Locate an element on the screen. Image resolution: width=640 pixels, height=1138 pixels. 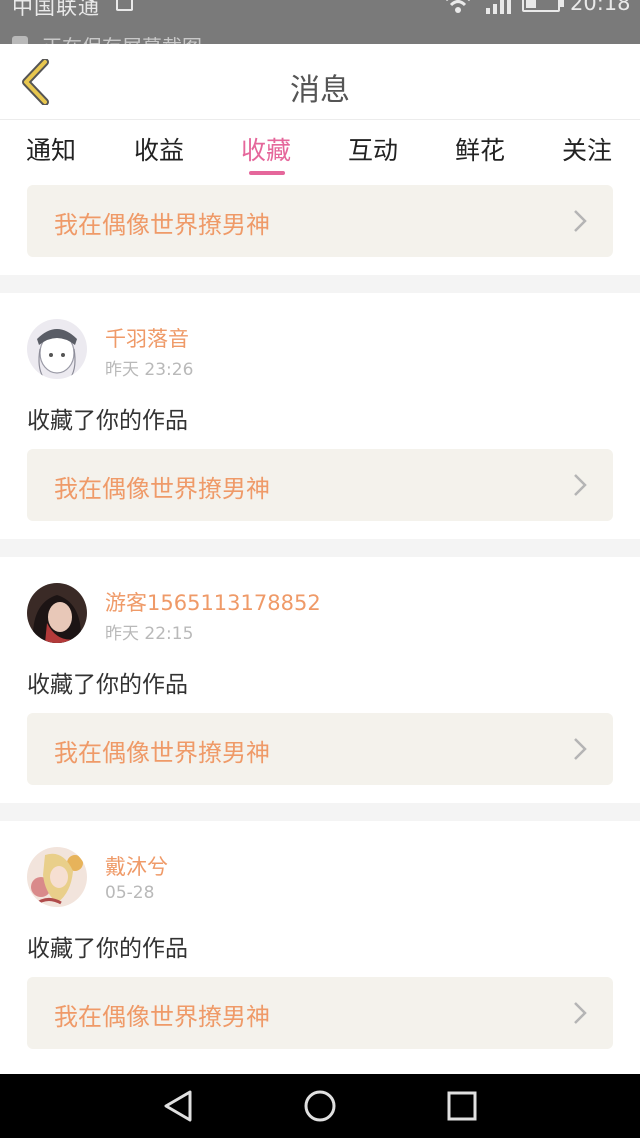
screenshot-icon is located at coordinates (20, 40).